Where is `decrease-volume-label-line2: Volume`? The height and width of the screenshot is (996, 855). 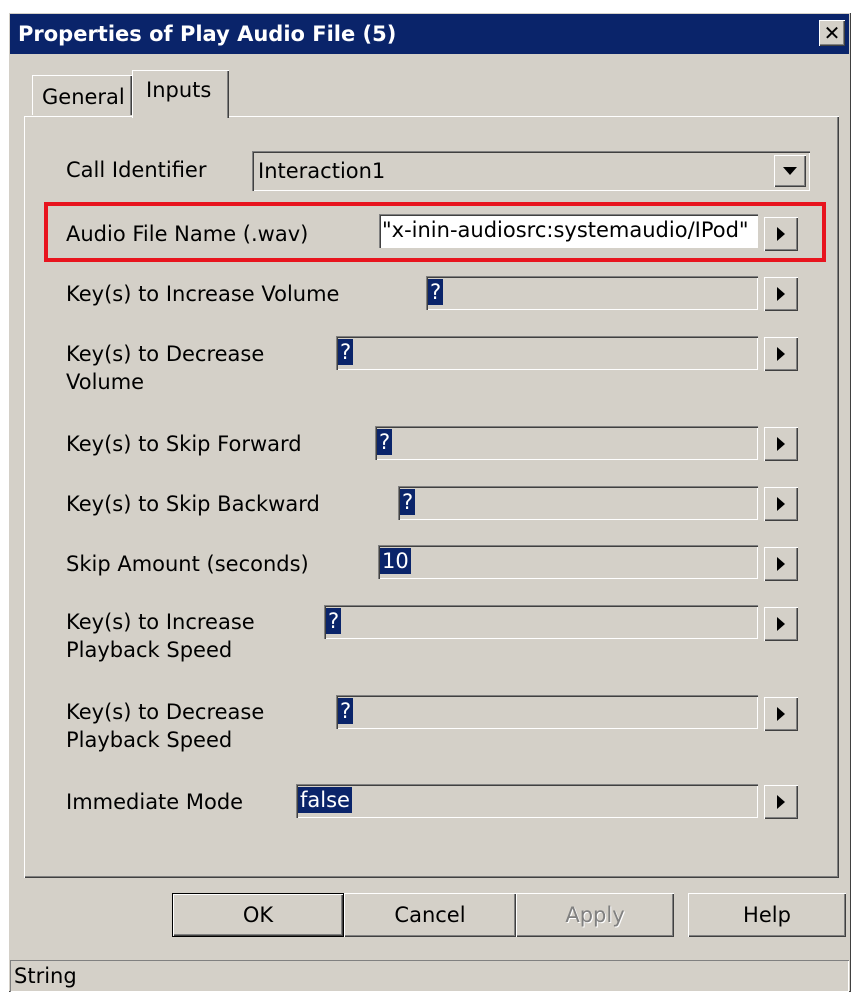
decrease-volume-label-line2: Volume is located at coordinates (105, 382).